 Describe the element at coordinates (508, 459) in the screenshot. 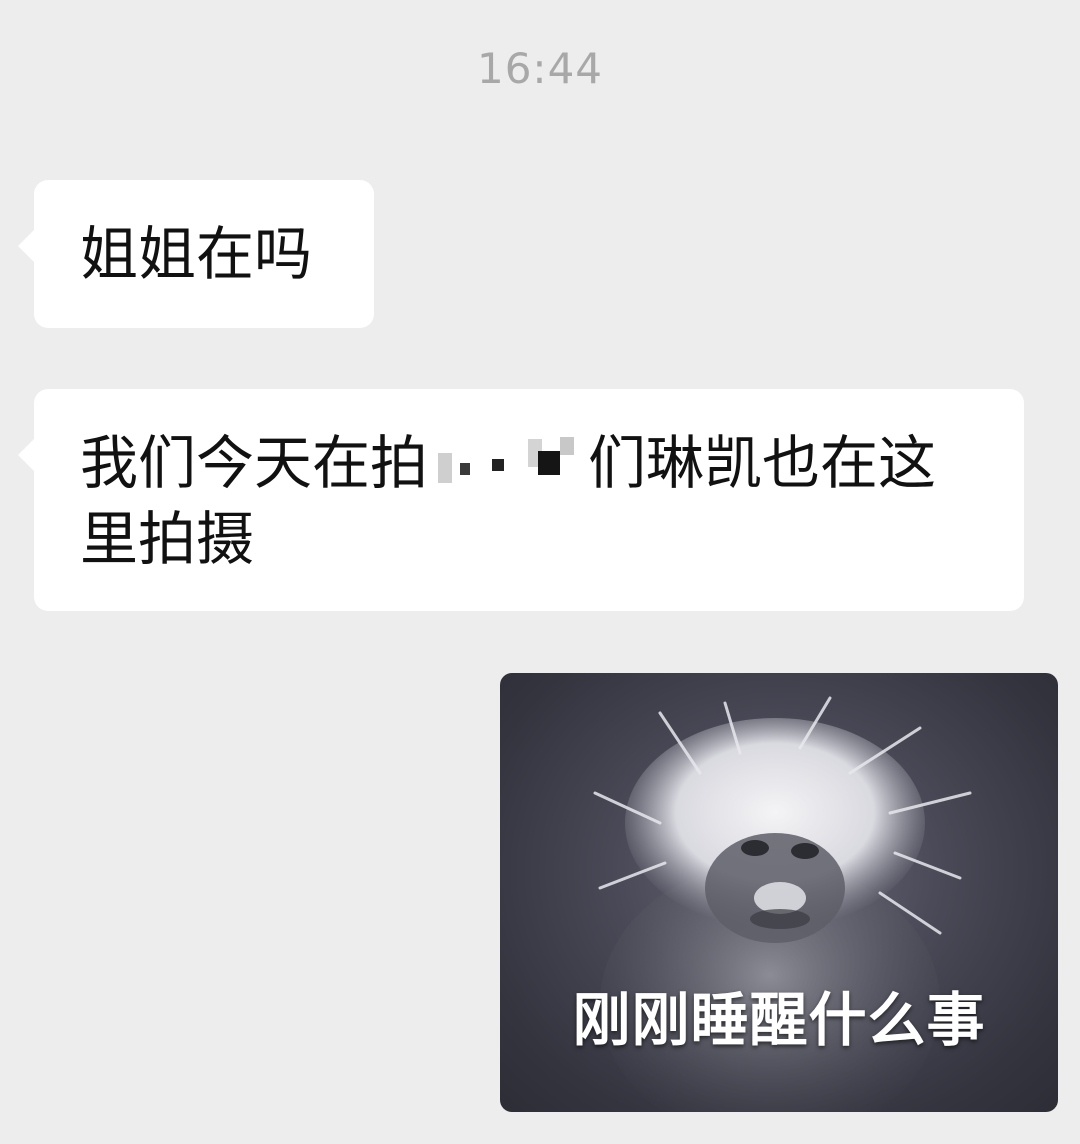

I see `redaction-mosaic` at that location.